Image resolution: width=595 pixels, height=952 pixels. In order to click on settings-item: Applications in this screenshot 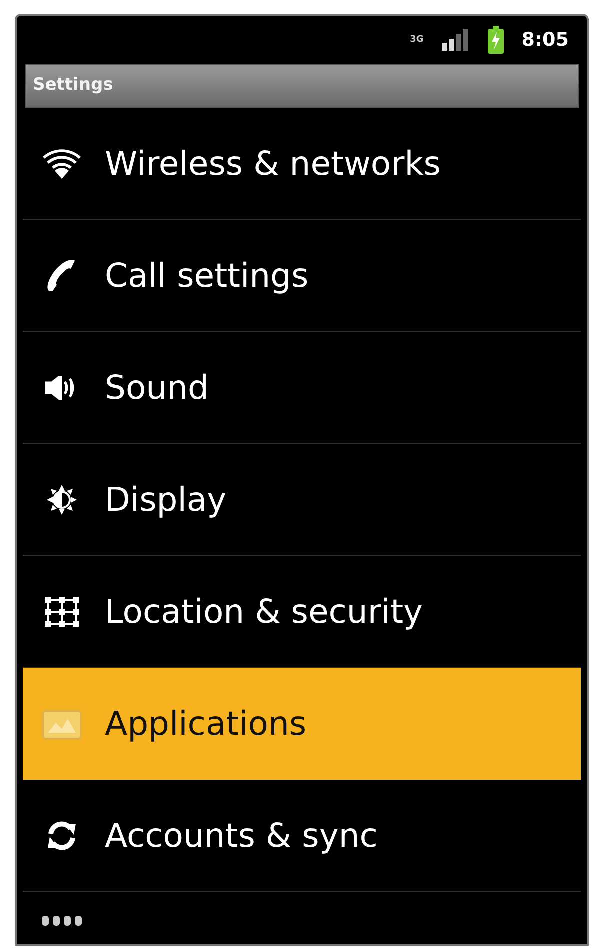, I will do `click(302, 724)`.